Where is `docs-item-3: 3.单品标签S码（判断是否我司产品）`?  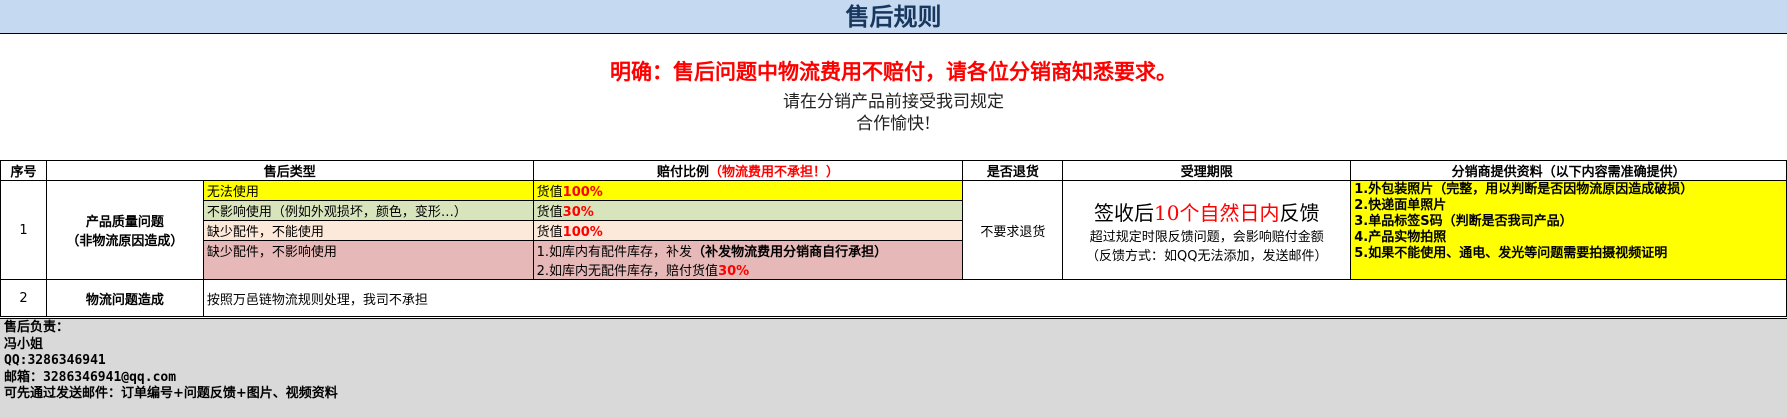
docs-item-3: 3.单品标签S码（判断是否我司产品） is located at coordinates (1463, 221).